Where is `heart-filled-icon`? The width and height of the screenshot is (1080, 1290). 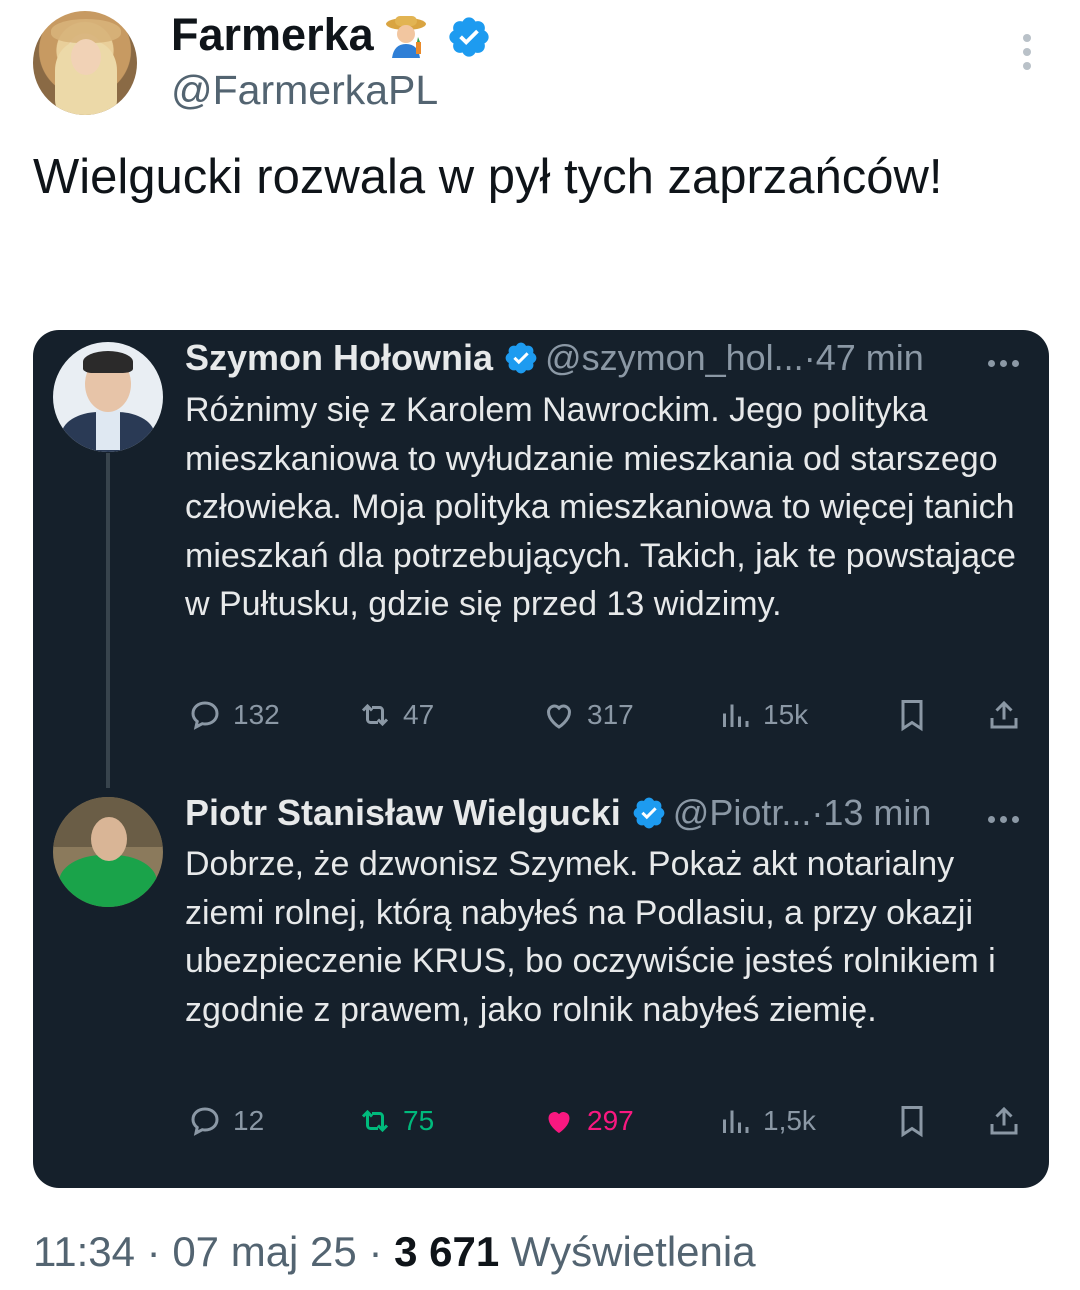 heart-filled-icon is located at coordinates (559, 1122).